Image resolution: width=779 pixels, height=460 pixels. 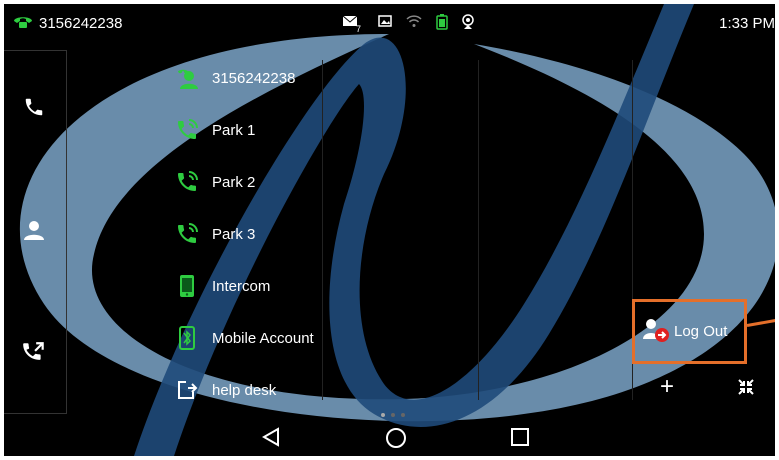 I want to click on navigation-bar, so click(x=389, y=438).